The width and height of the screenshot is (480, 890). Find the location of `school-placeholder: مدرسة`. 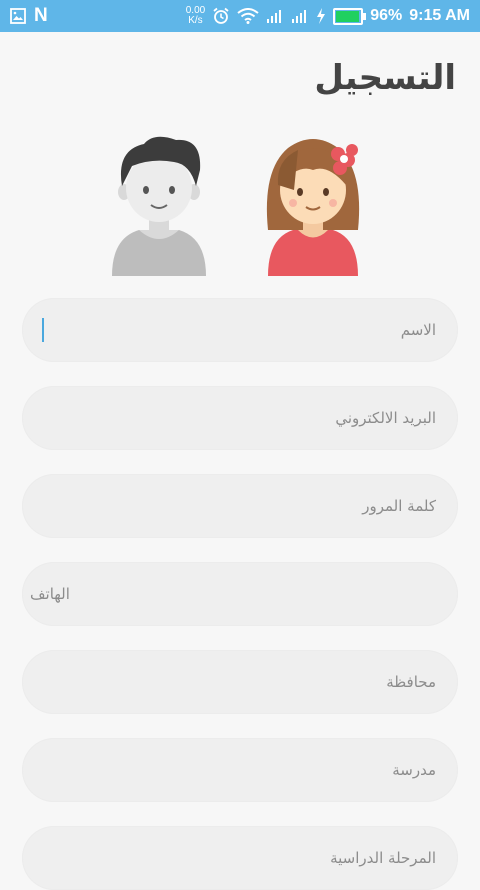

school-placeholder: مدرسة is located at coordinates (414, 770).